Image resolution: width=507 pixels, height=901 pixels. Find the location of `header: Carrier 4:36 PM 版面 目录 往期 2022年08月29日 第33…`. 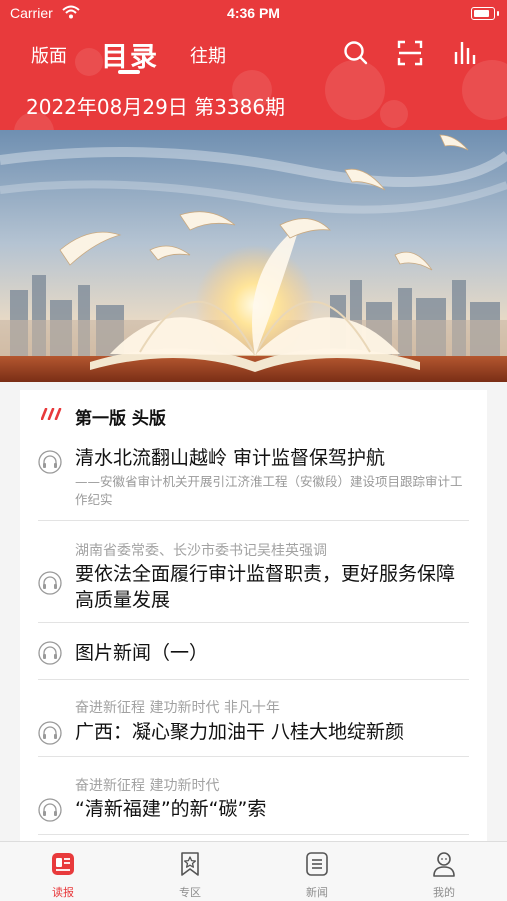

header: Carrier 4:36 PM 版面 目录 往期 2022年08月29日 第33… is located at coordinates (253, 65).